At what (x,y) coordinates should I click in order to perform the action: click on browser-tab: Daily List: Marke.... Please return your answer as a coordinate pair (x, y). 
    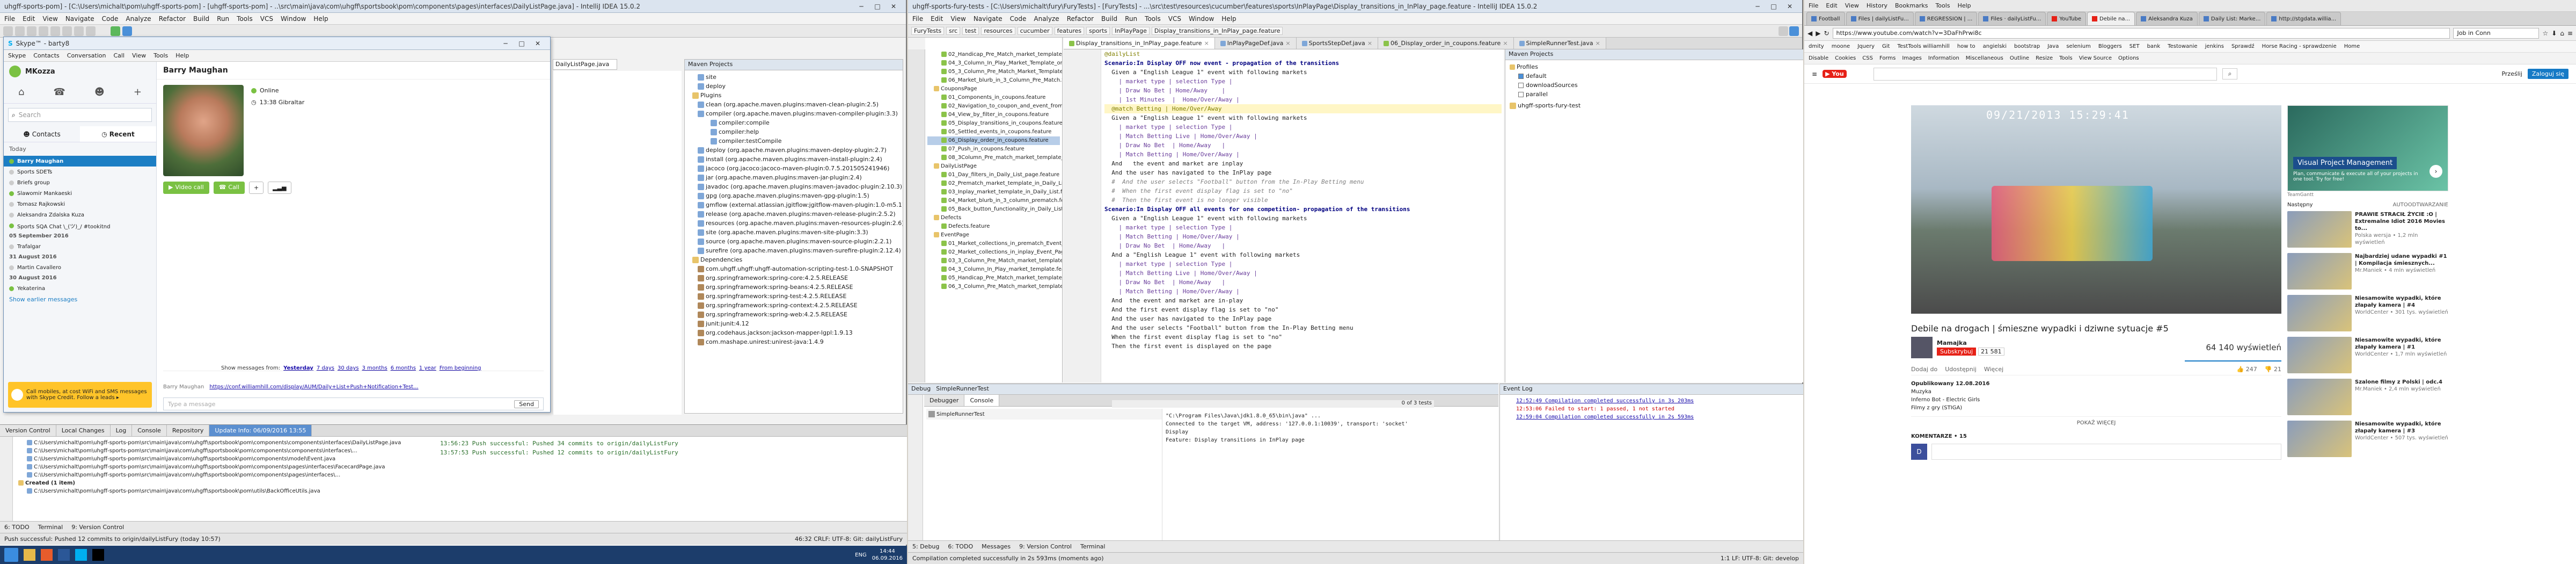
    Looking at the image, I should click on (2232, 18).